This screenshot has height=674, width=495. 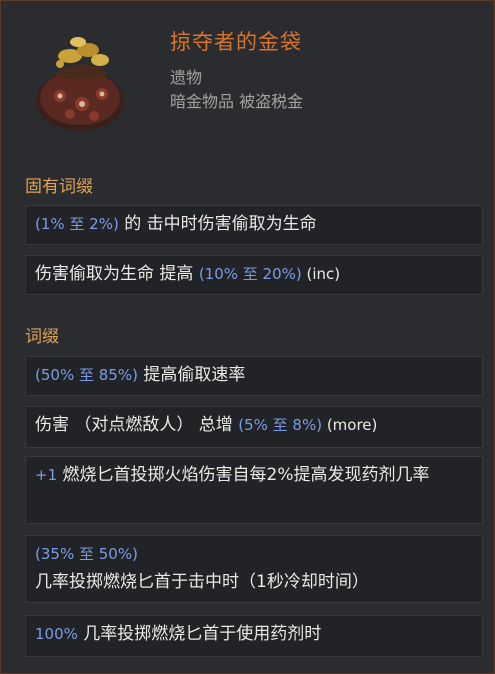 I want to click on affix-mod-2: 伤害 （对点燃敌人） 总增 (5% 至 8%) (more), so click(x=254, y=427).